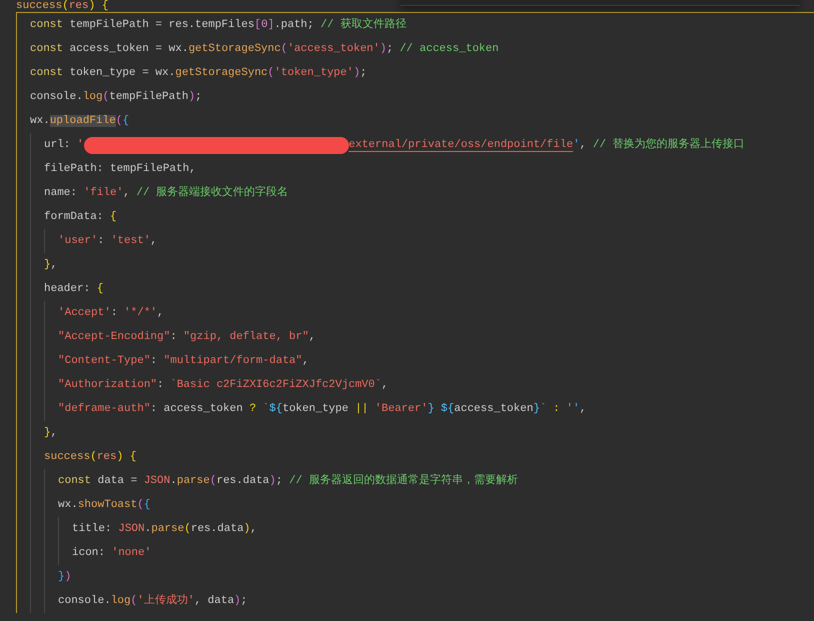 This screenshot has height=621, width=814. What do you see at coordinates (546, 144) in the screenshot?
I see `code-text: external/private/oss/endpoint/file', // 替换为您的服务器上传接口` at bounding box center [546, 144].